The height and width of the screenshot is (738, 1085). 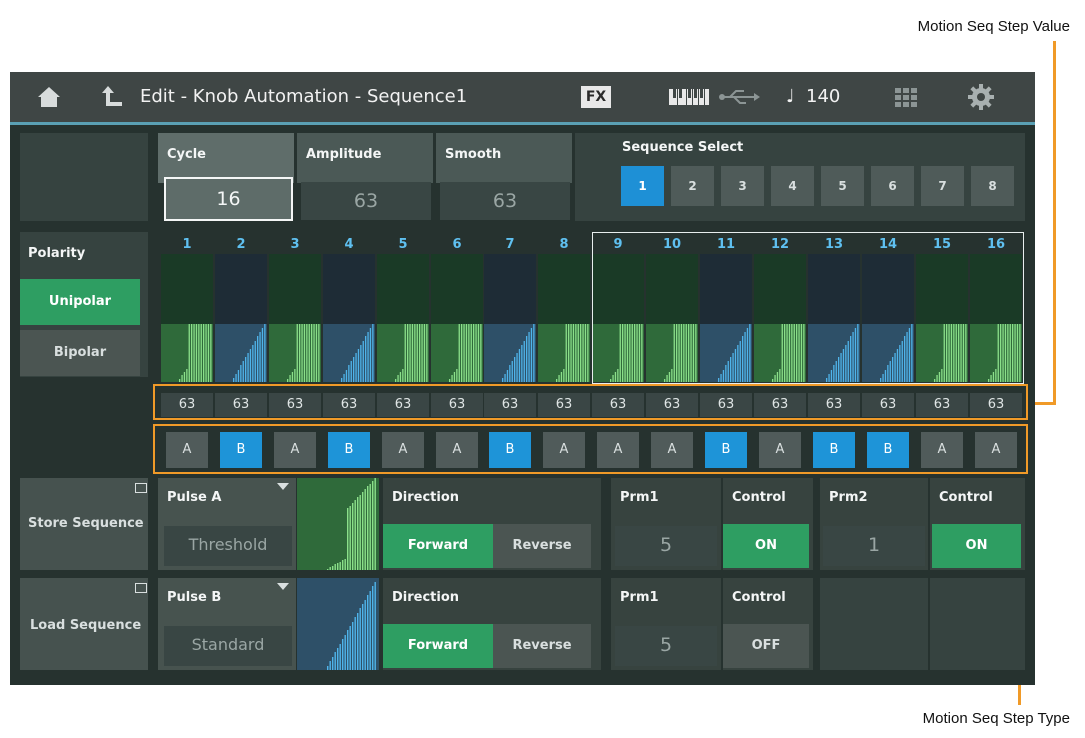 I want to click on step-number: 3, so click(x=295, y=244).